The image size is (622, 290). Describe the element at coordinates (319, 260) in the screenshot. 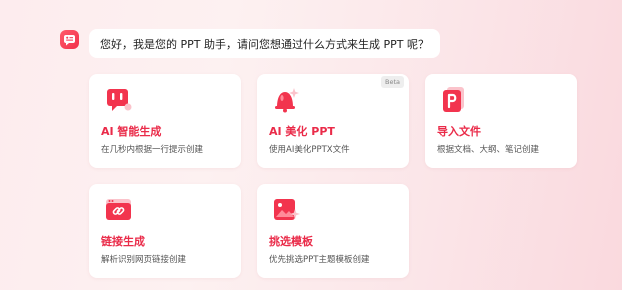

I see `card-description: 优先挑选PPT主题模板创建` at that location.